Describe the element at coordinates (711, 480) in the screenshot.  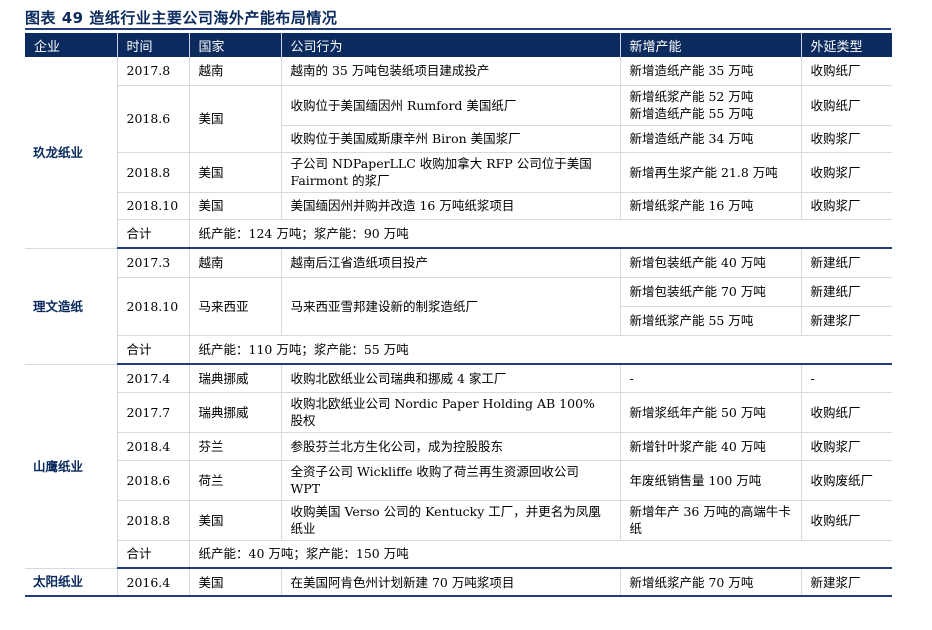
I see `capacity-cell: 年废纸销售量 100 万吨` at that location.